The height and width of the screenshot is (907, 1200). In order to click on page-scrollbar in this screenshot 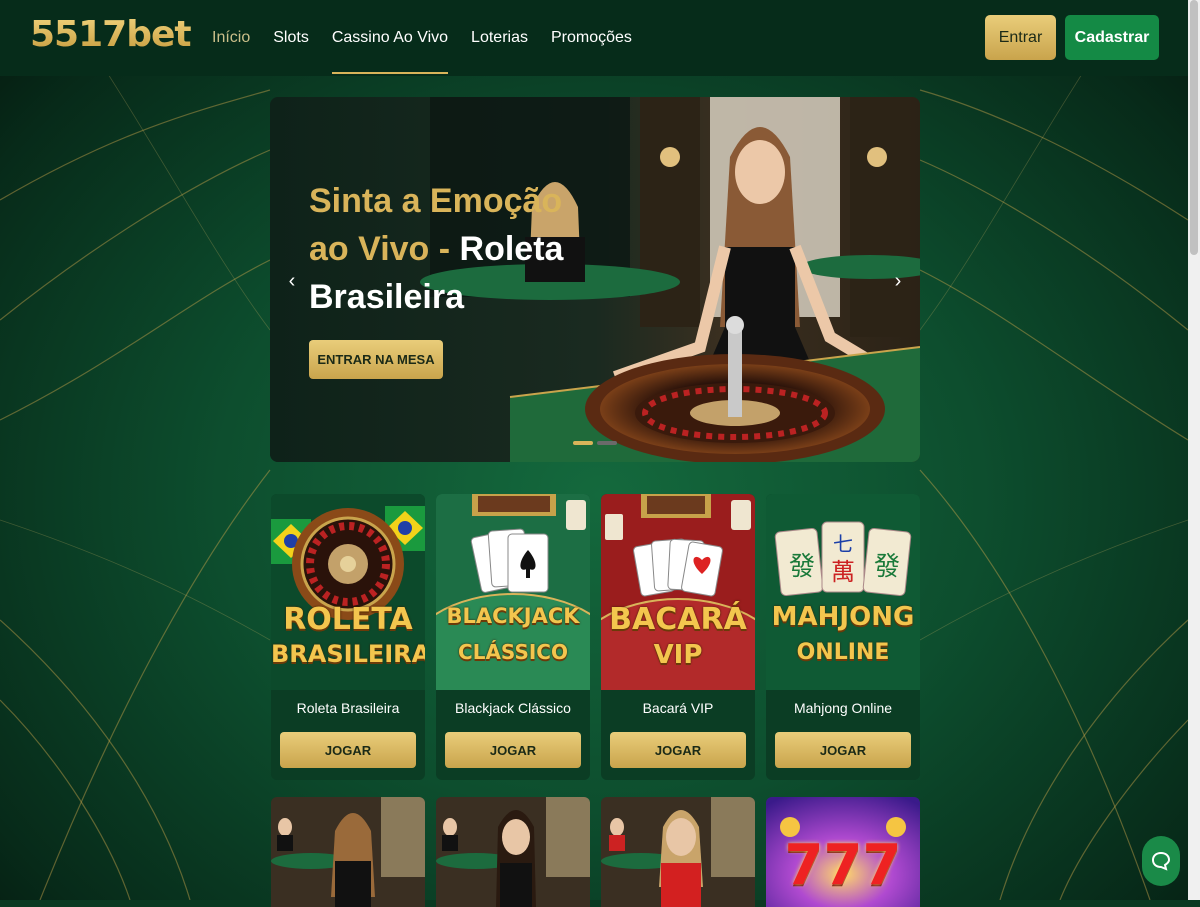, I will do `click(1194, 450)`.